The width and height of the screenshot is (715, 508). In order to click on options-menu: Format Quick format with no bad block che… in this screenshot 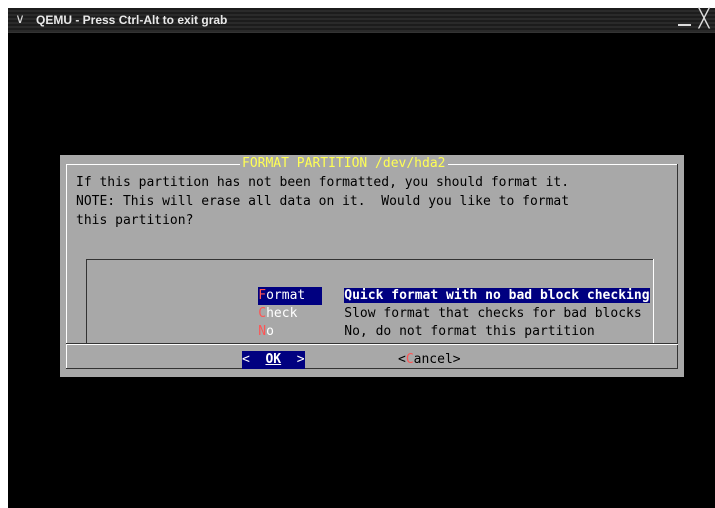, I will do `click(370, 301)`.